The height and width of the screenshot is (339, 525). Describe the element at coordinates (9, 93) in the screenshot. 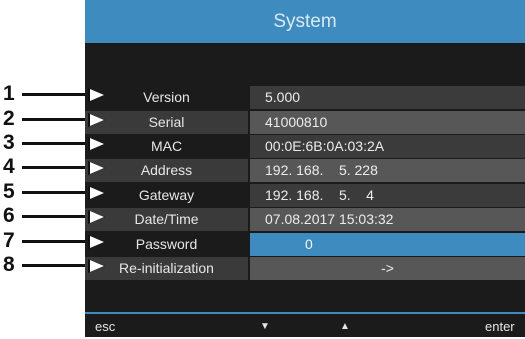

I see `callout-number: 1` at that location.